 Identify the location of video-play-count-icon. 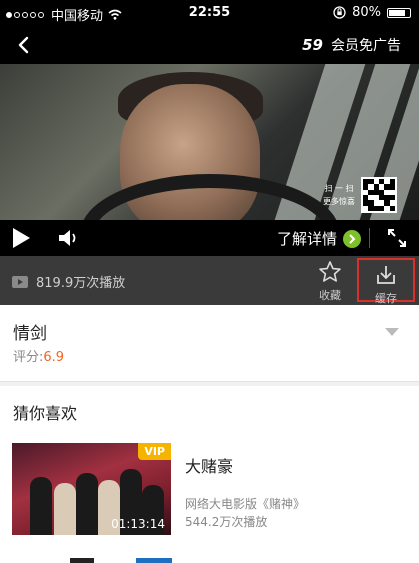
(20, 281).